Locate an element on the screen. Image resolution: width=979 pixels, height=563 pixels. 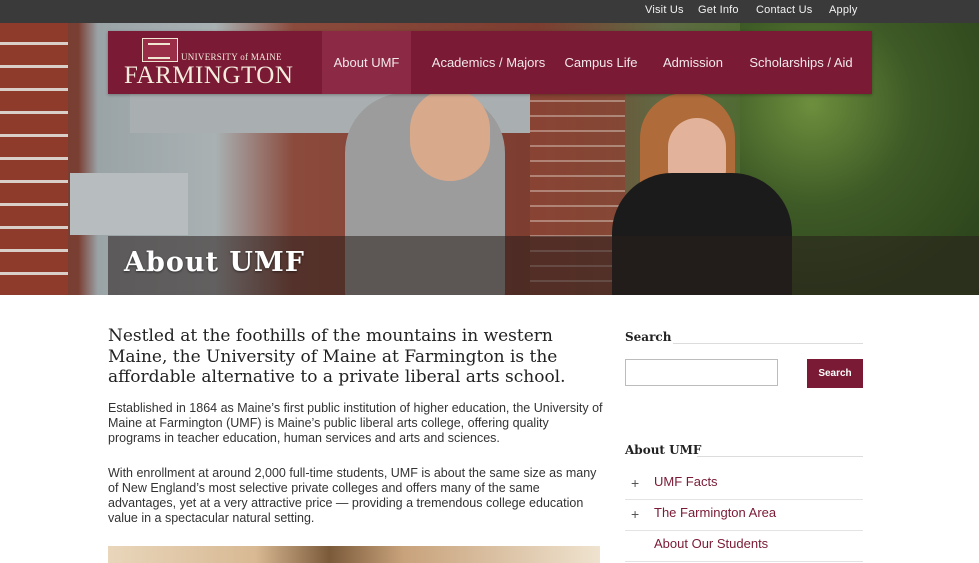
search-heading: Search is located at coordinates (648, 337).